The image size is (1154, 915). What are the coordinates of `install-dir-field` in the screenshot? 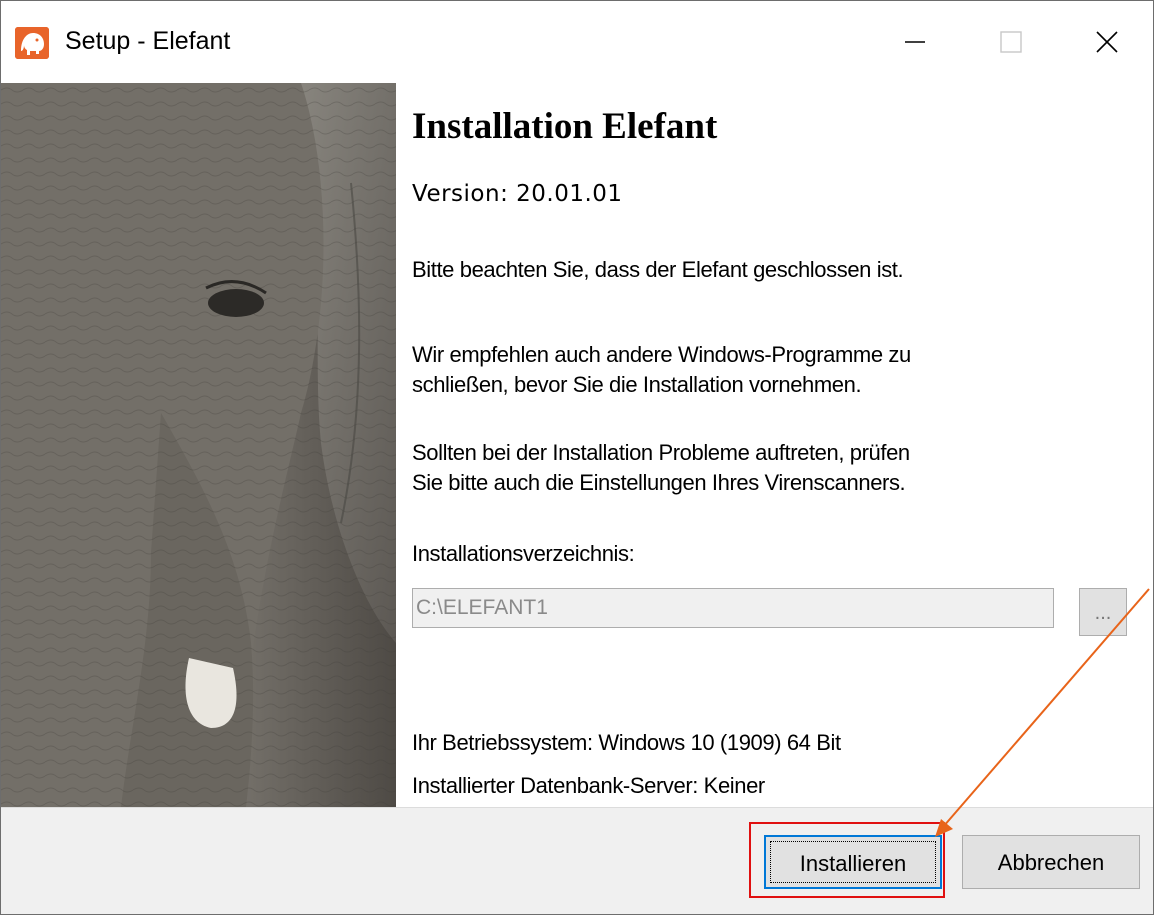 It's located at (733, 608).